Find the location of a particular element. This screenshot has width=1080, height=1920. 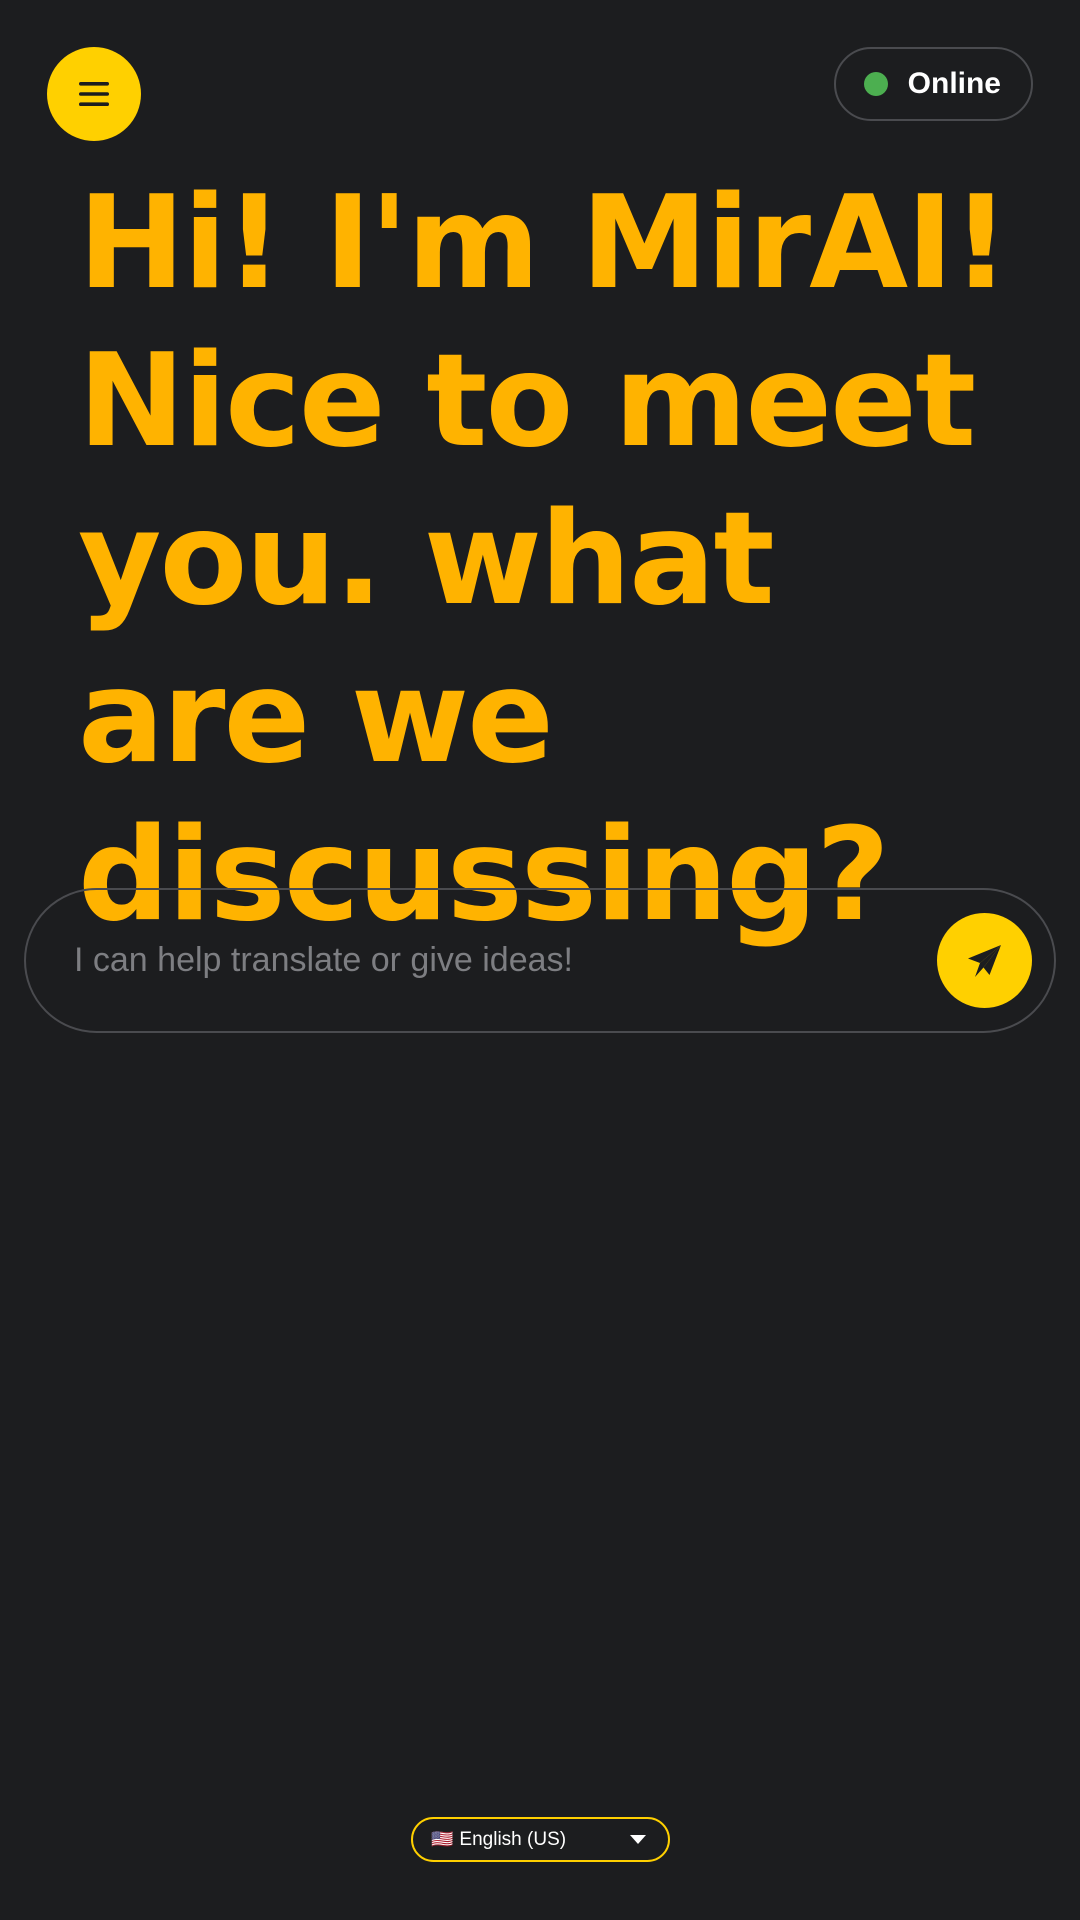

status-dot-icon is located at coordinates (875, 84).